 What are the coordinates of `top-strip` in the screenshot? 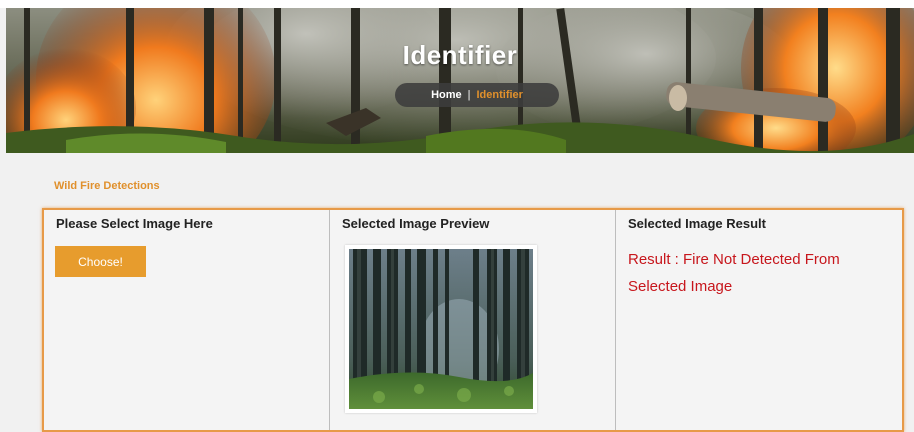 It's located at (457, 4).